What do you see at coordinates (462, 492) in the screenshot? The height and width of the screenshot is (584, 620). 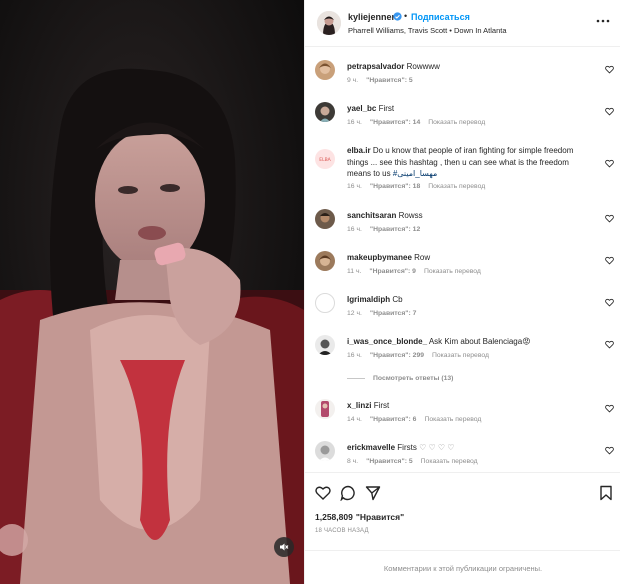 I see `action-bar` at bounding box center [462, 492].